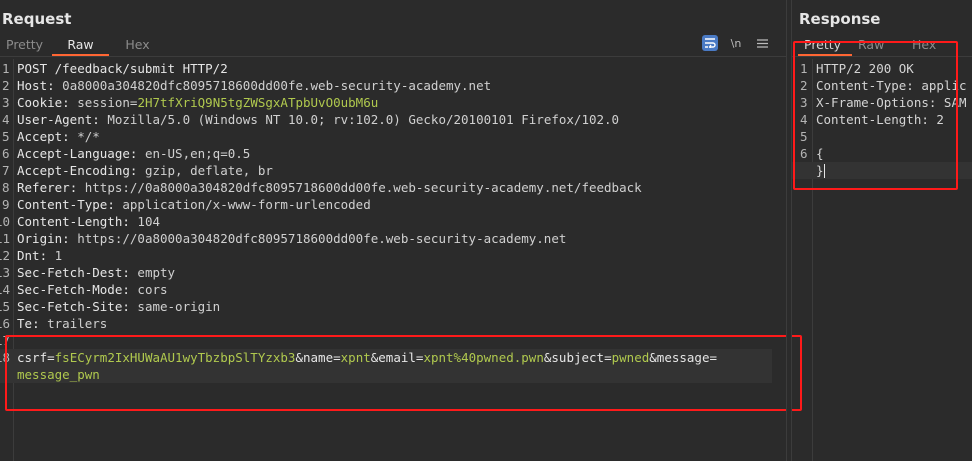 The image size is (972, 461). Describe the element at coordinates (55, 119) in the screenshot. I see `header-name: User-Agent` at that location.